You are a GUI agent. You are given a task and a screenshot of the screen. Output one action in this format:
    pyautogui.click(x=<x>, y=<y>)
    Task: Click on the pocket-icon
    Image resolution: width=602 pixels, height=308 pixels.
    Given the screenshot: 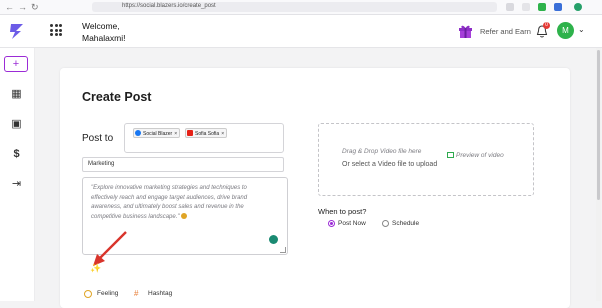 What is the action you would take?
    pyautogui.click(x=526, y=7)
    